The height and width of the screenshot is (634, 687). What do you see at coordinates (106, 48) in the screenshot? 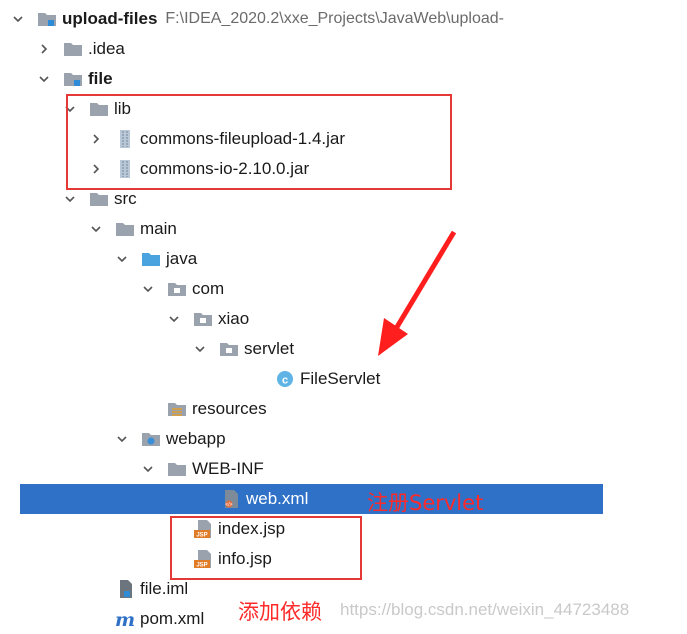
I see `tree-node-label: .idea` at bounding box center [106, 48].